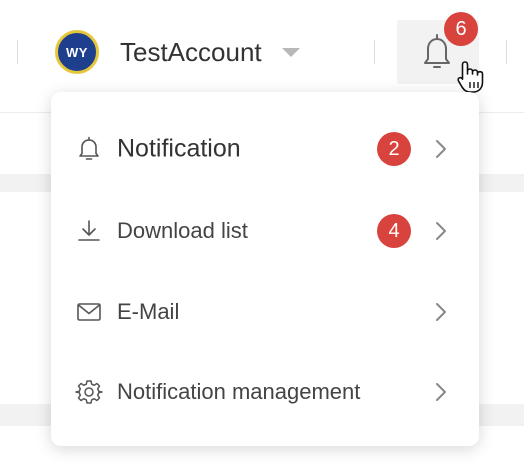  What do you see at coordinates (265, 149) in the screenshot?
I see `menu-item-notification: Notification 2` at bounding box center [265, 149].